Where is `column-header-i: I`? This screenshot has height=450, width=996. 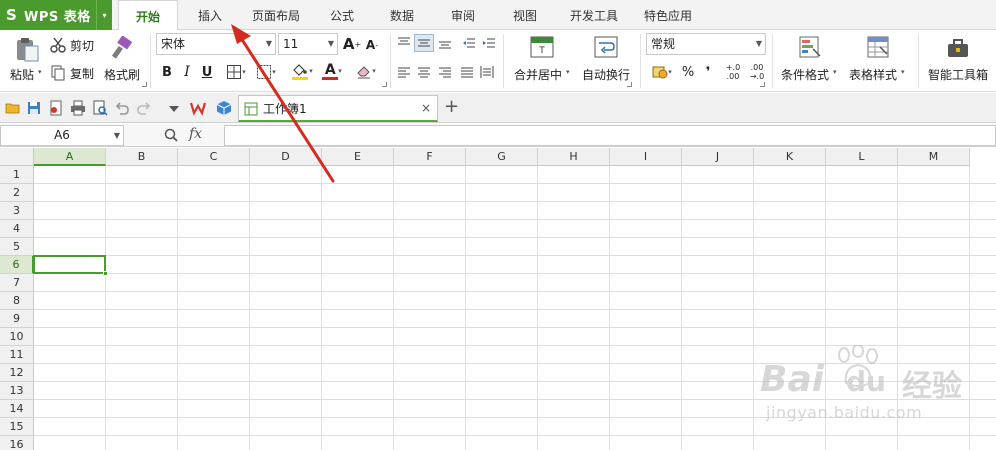 column-header-i: I is located at coordinates (646, 157).